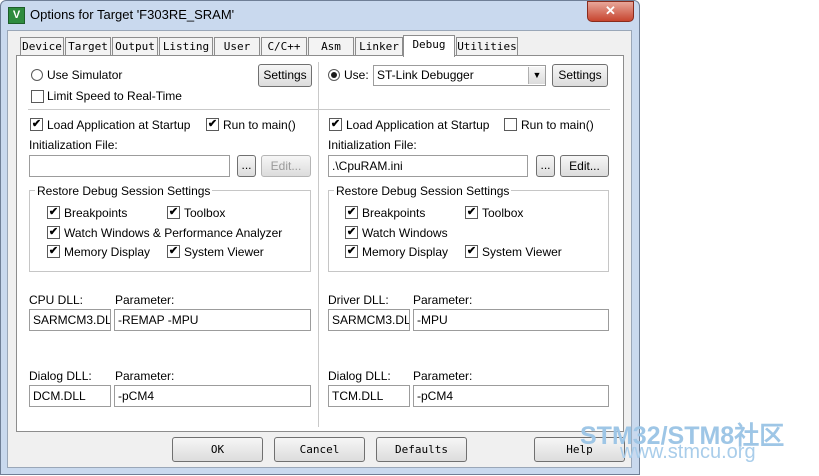 This screenshot has width=819, height=476. What do you see at coordinates (212, 396) in the screenshot?
I see `left-dialog-param-input: -pCM4` at bounding box center [212, 396].